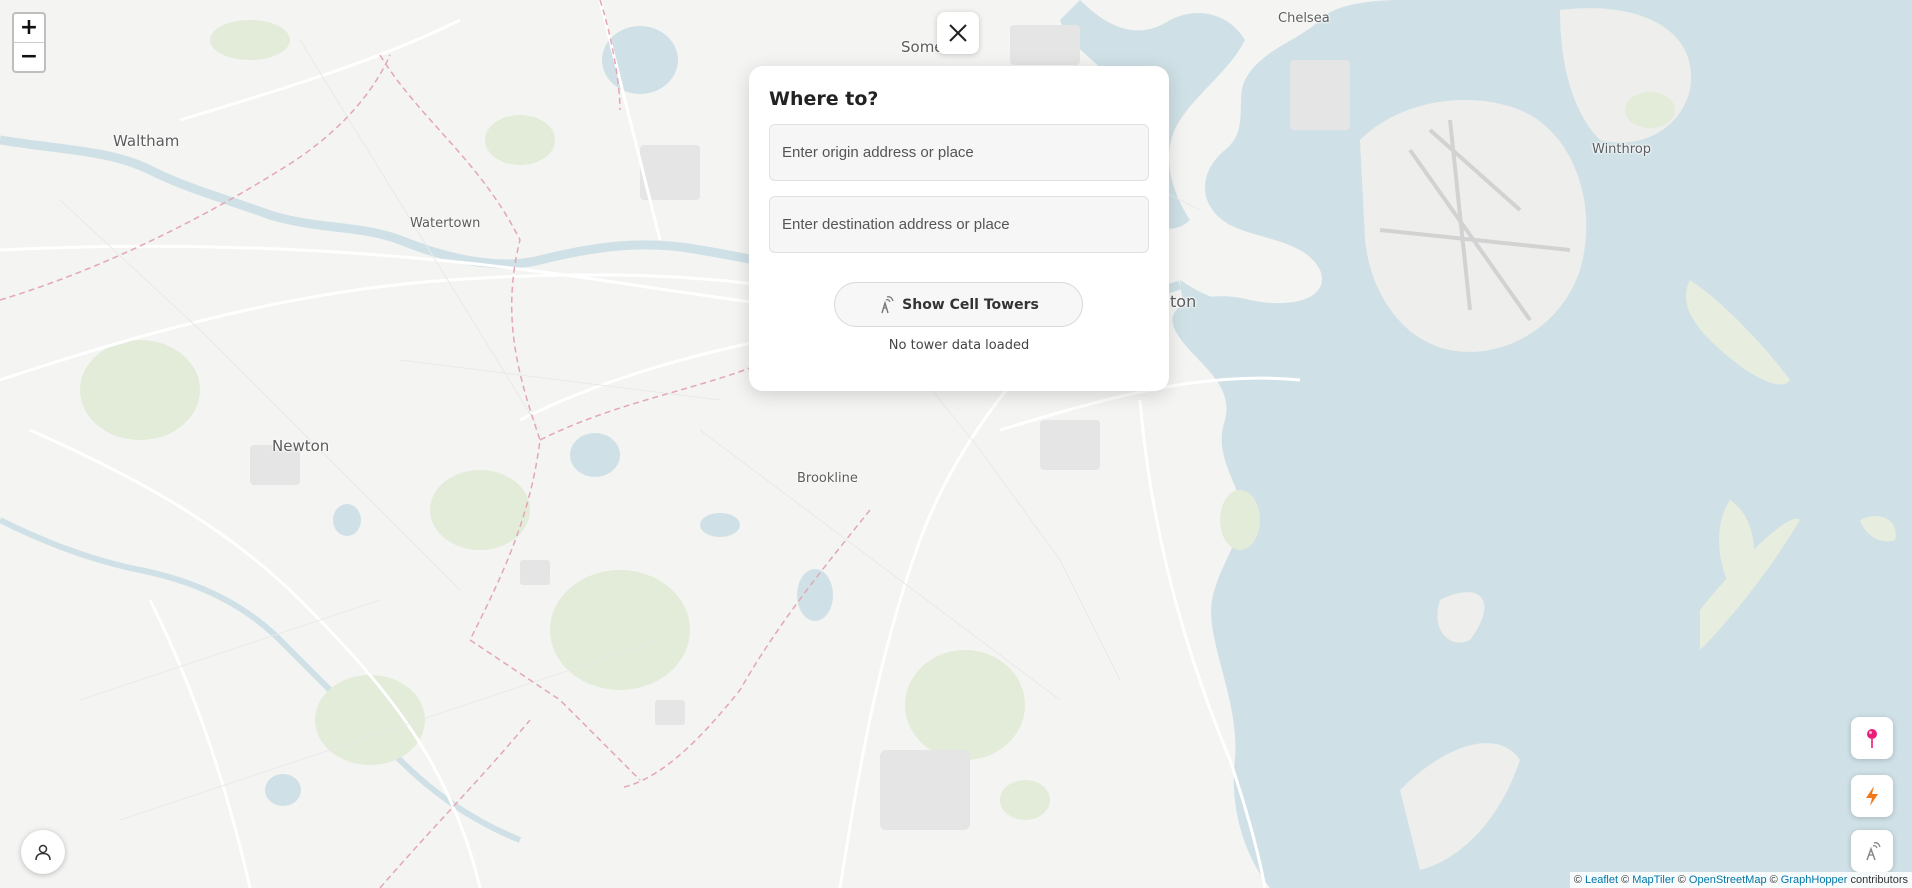 The height and width of the screenshot is (888, 1912). What do you see at coordinates (1473, 226) in the screenshot?
I see `airport-land` at bounding box center [1473, 226].